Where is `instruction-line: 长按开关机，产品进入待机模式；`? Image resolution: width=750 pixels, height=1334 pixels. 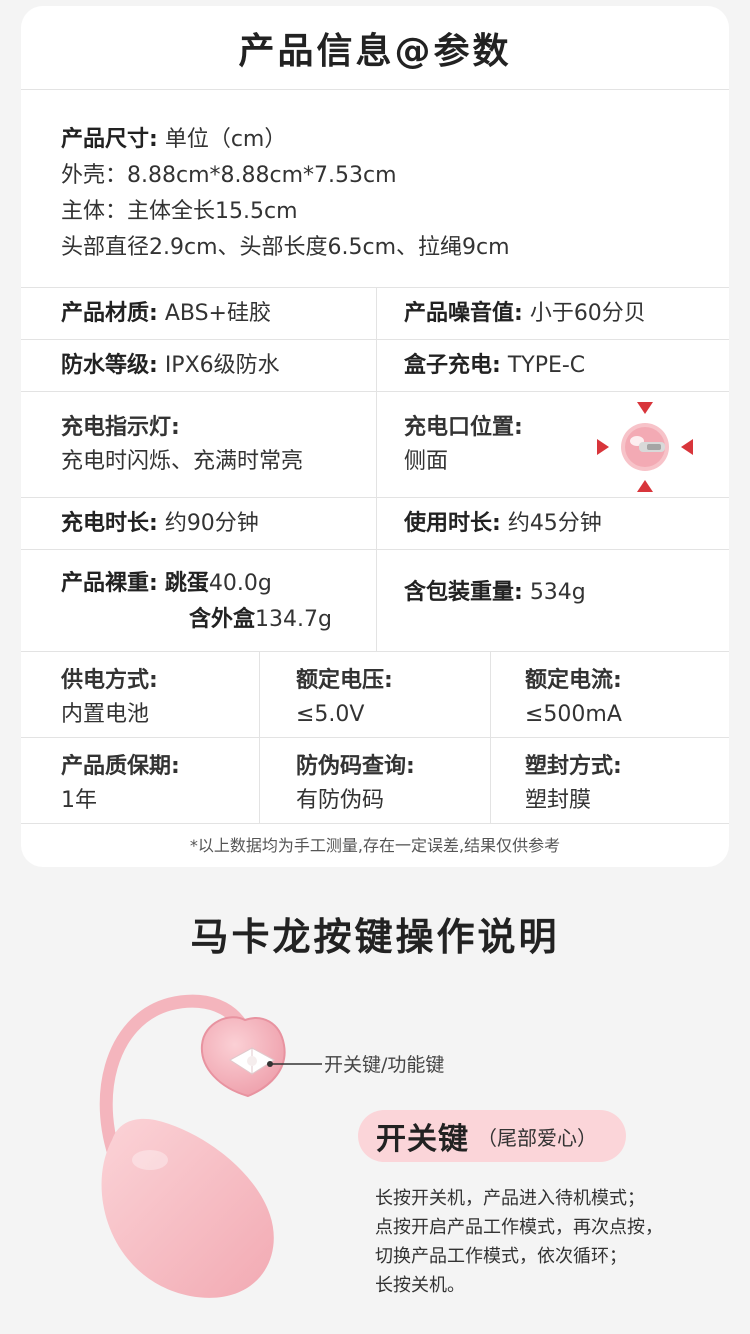
instruction-line: 长按开关机，产品进入待机模式； is located at coordinates (510, 1198).